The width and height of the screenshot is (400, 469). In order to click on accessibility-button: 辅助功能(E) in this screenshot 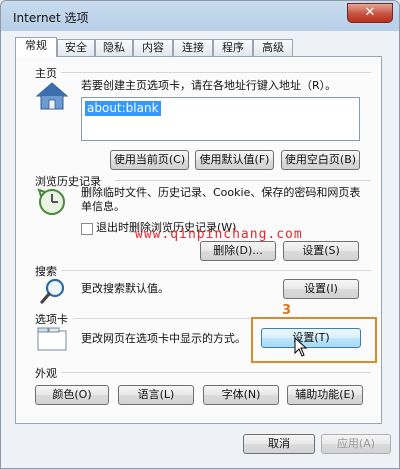, I will do `click(325, 395)`.